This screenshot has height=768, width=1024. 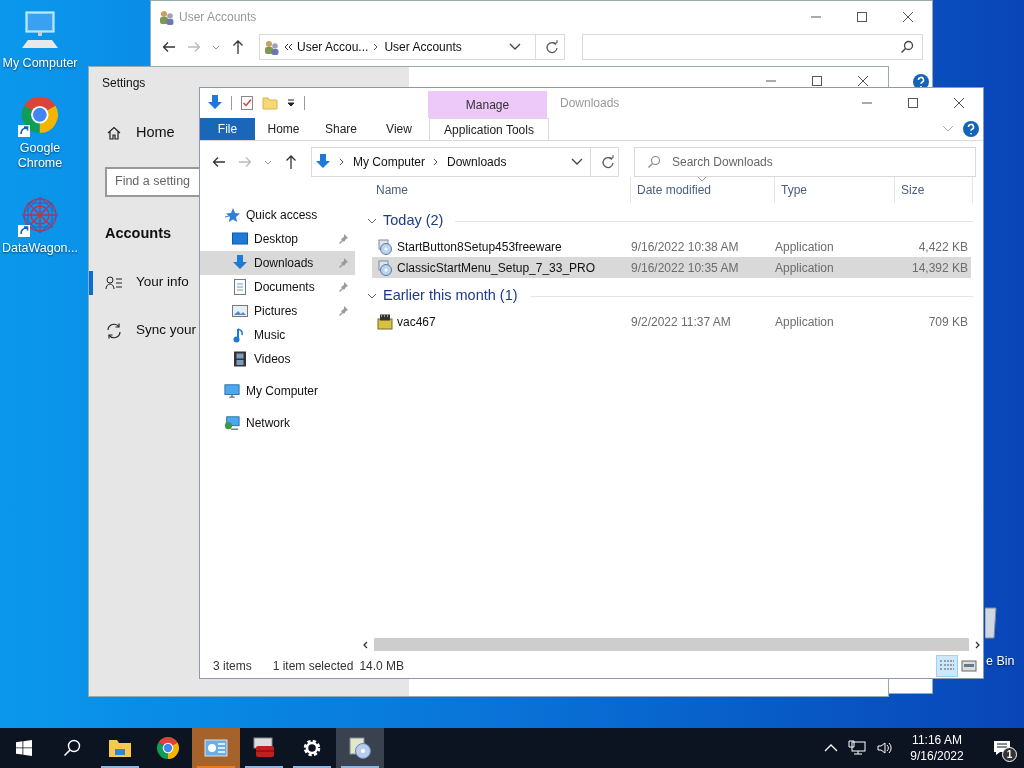 What do you see at coordinates (671, 296) in the screenshot?
I see `group-header: Earlier this month (1)` at bounding box center [671, 296].